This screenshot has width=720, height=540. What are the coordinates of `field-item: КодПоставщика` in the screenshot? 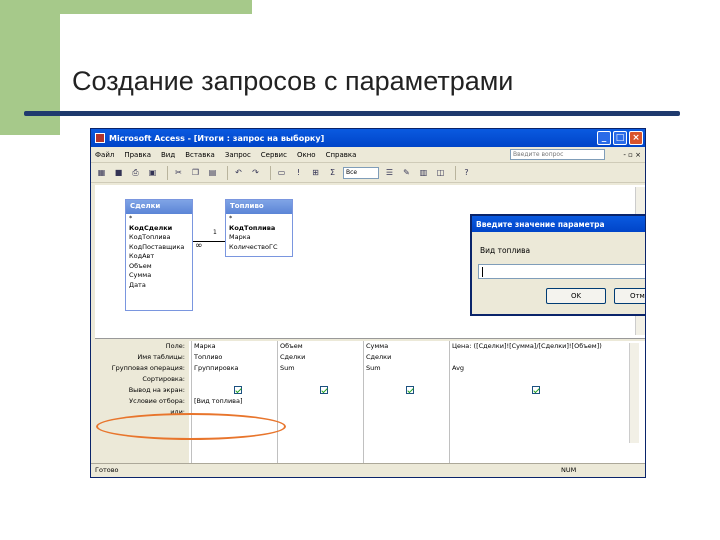 It's located at (159, 248).